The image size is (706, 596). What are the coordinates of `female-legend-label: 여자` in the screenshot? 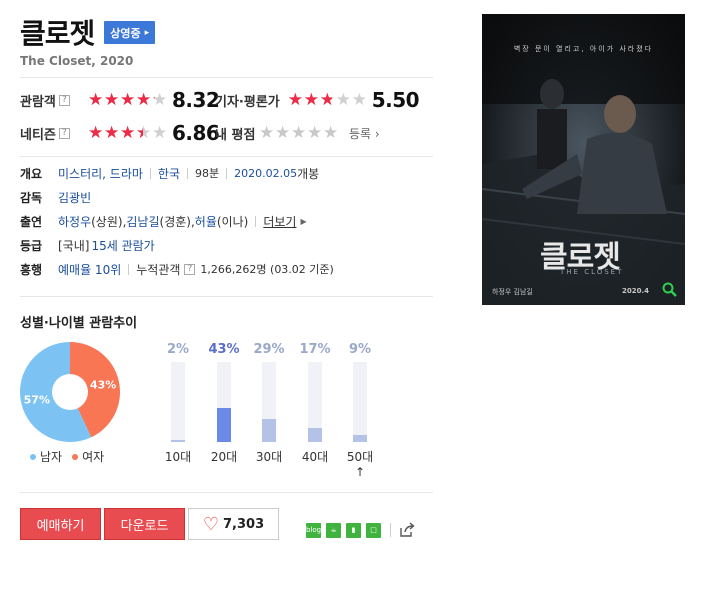 It's located at (93, 457).